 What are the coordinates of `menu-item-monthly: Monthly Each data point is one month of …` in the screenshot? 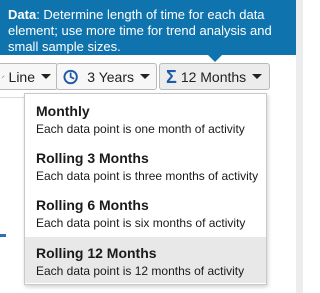 It's located at (145, 118).